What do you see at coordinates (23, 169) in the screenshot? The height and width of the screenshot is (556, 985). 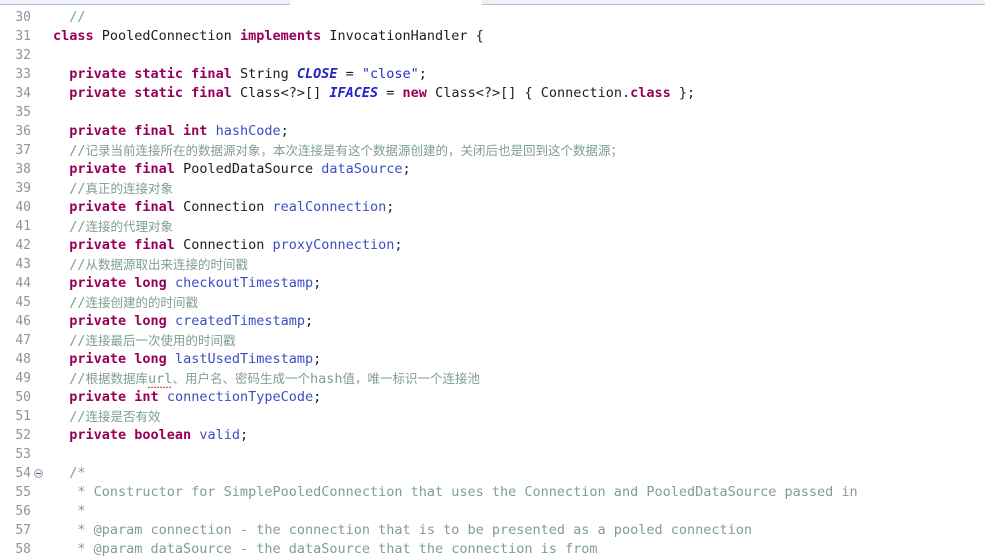 I see `line-number: 38` at bounding box center [23, 169].